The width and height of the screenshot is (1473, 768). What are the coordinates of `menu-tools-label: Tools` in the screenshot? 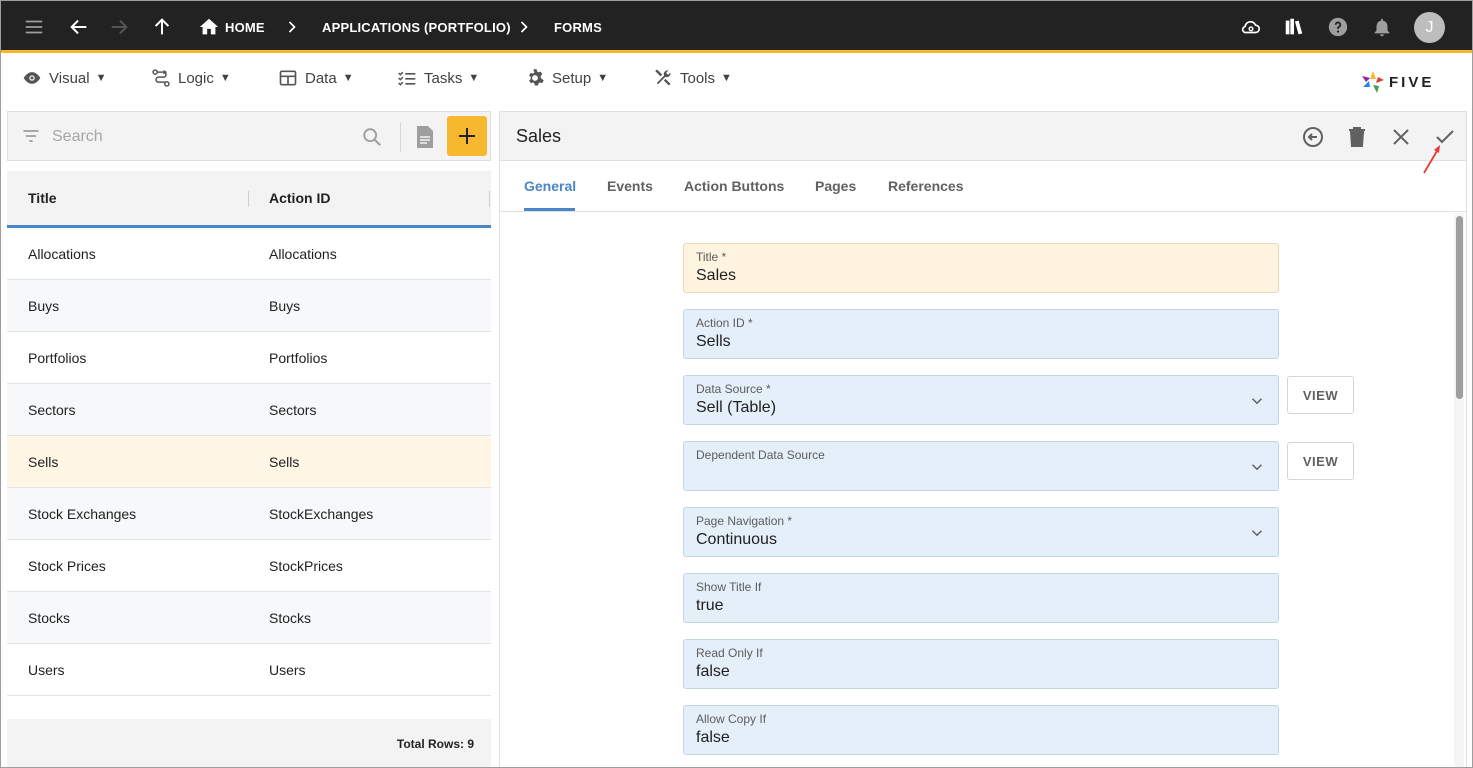 It's located at (698, 78).